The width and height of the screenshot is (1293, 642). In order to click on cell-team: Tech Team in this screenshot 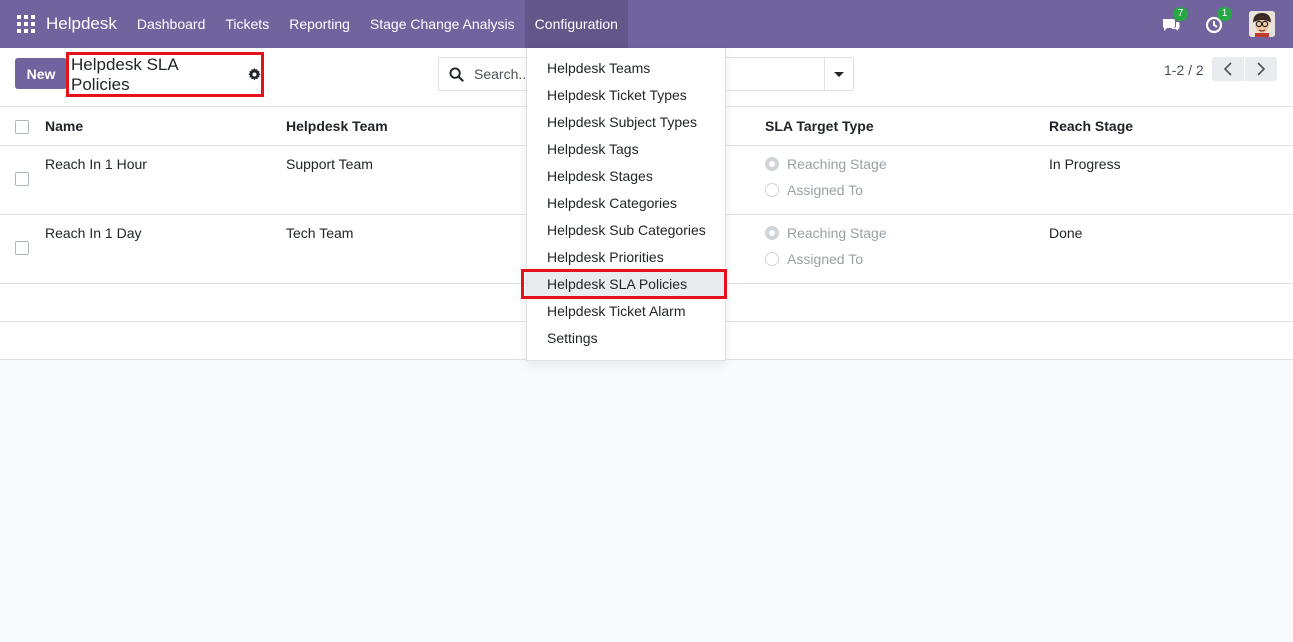, I will do `click(320, 233)`.